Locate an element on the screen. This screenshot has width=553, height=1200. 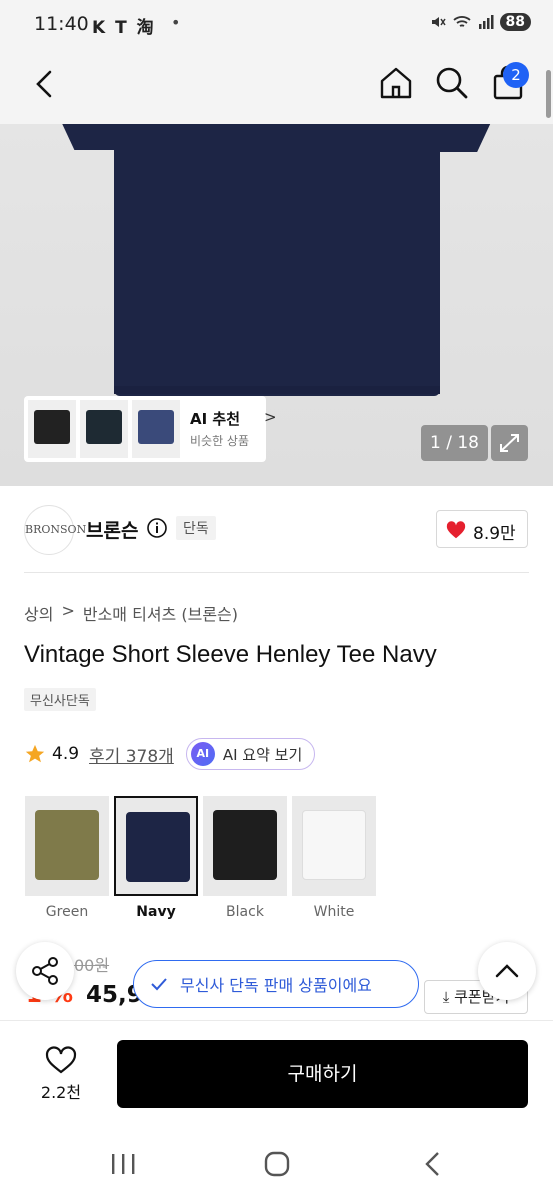
ai-recommend-subtitle: 비슷한 상품 is located at coordinates (220, 441).